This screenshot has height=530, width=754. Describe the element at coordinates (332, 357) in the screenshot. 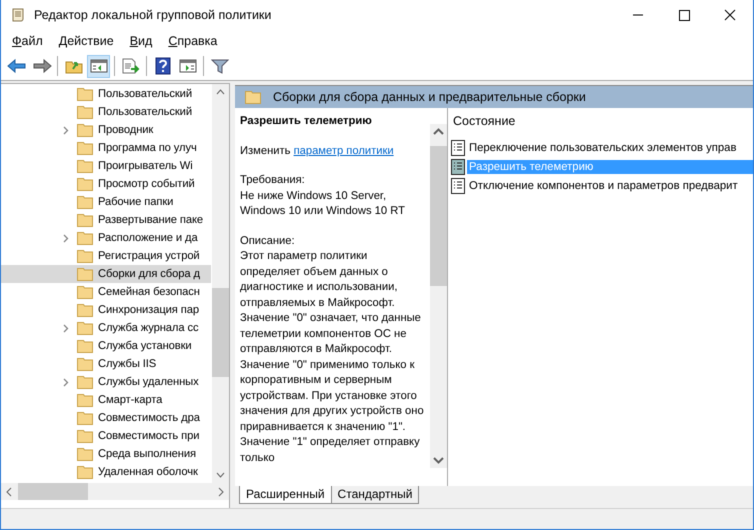

I see `description-text: Этот параметр политики определяет объем данных о диагностике и использовании, отправляемых в Майкрософт. Значение "0" означает, что данные телеметрии компонентов ОС не отправляются в Майкрософт. Значение "0" применимо только к корпоративным и серверным устройствам. При установке этого значения для других устройств оно приравнивается к значению "1". Значение "1" определяет отправку только` at that location.